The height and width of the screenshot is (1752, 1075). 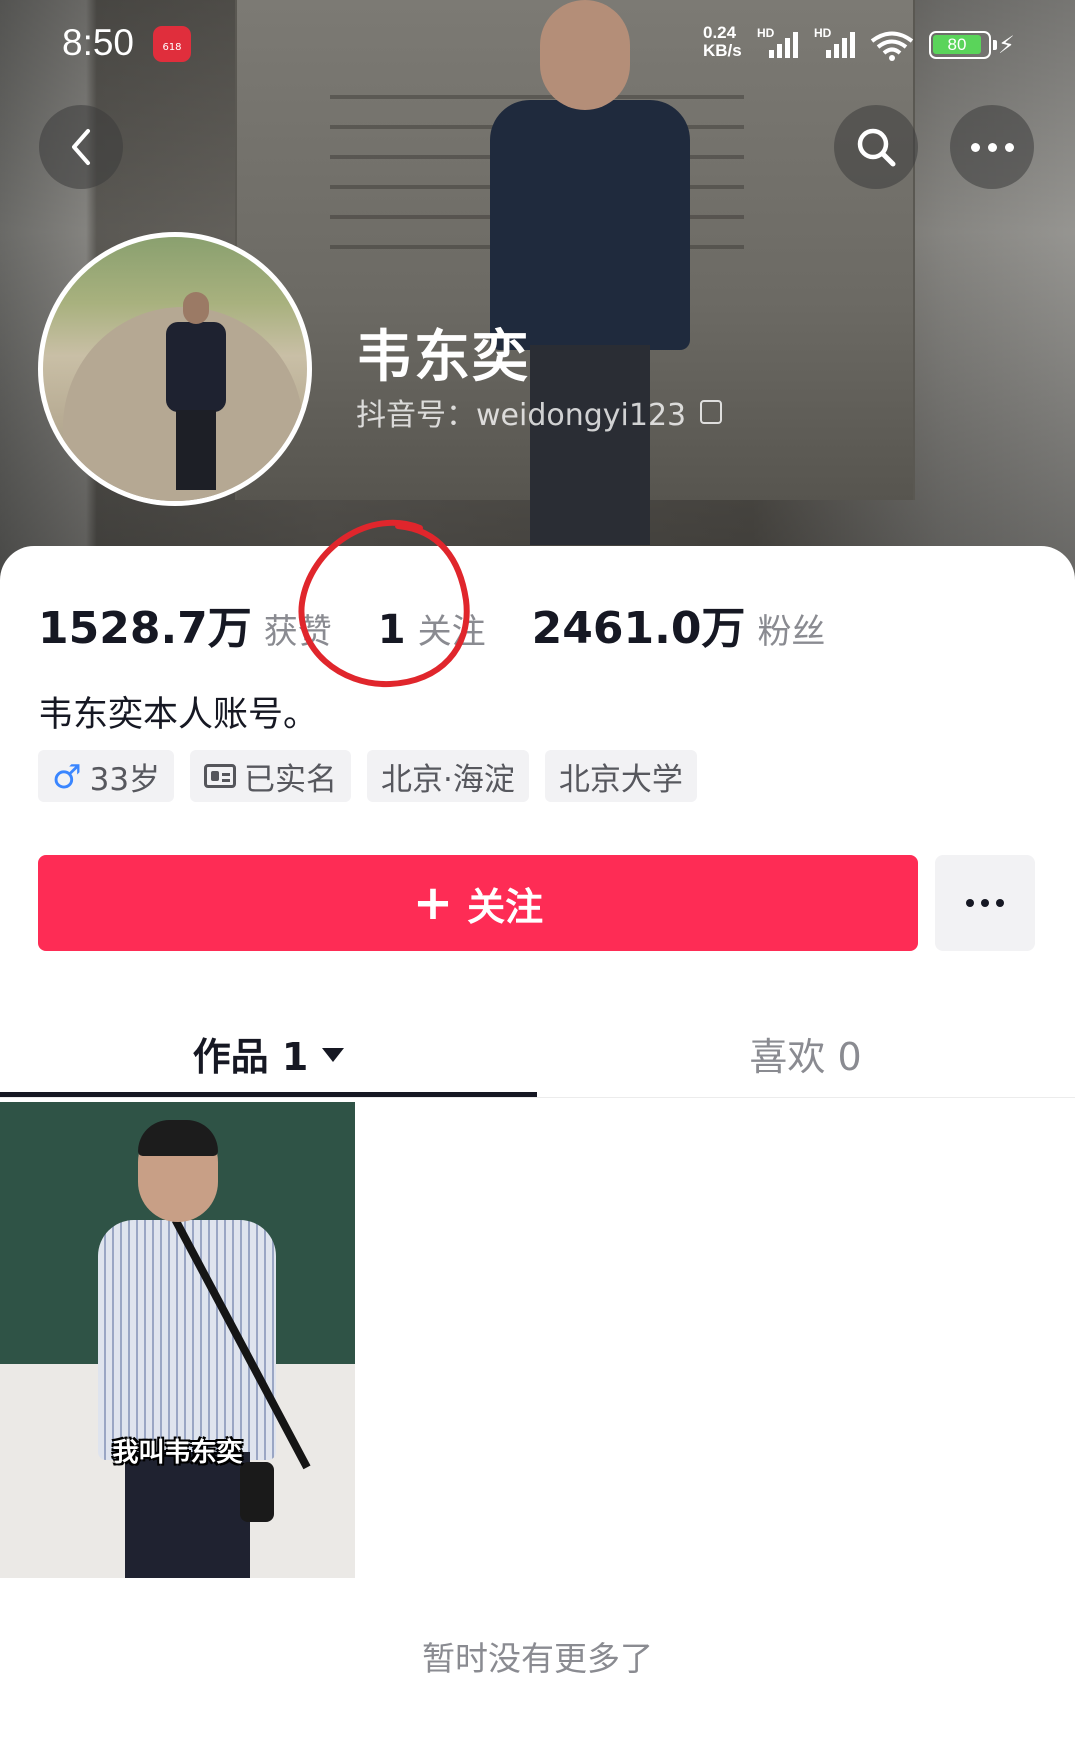 I want to click on id-card-icon, so click(x=220, y=776).